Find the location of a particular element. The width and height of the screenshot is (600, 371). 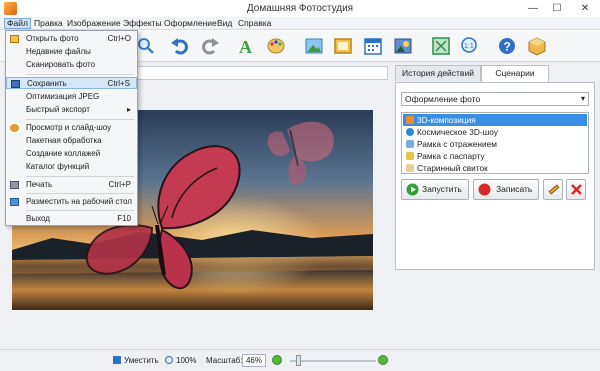

actual-size-icon: 1:1 is located at coordinates (469, 45).